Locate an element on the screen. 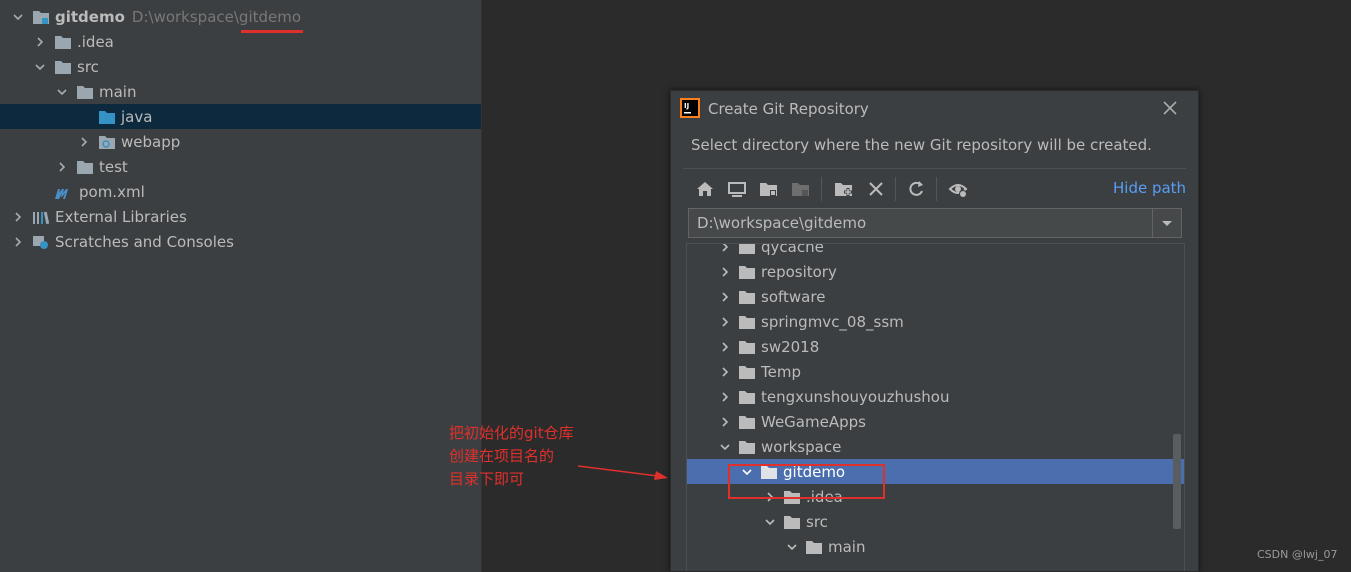 The height and width of the screenshot is (572, 1351). scratches-icon is located at coordinates (41, 242).